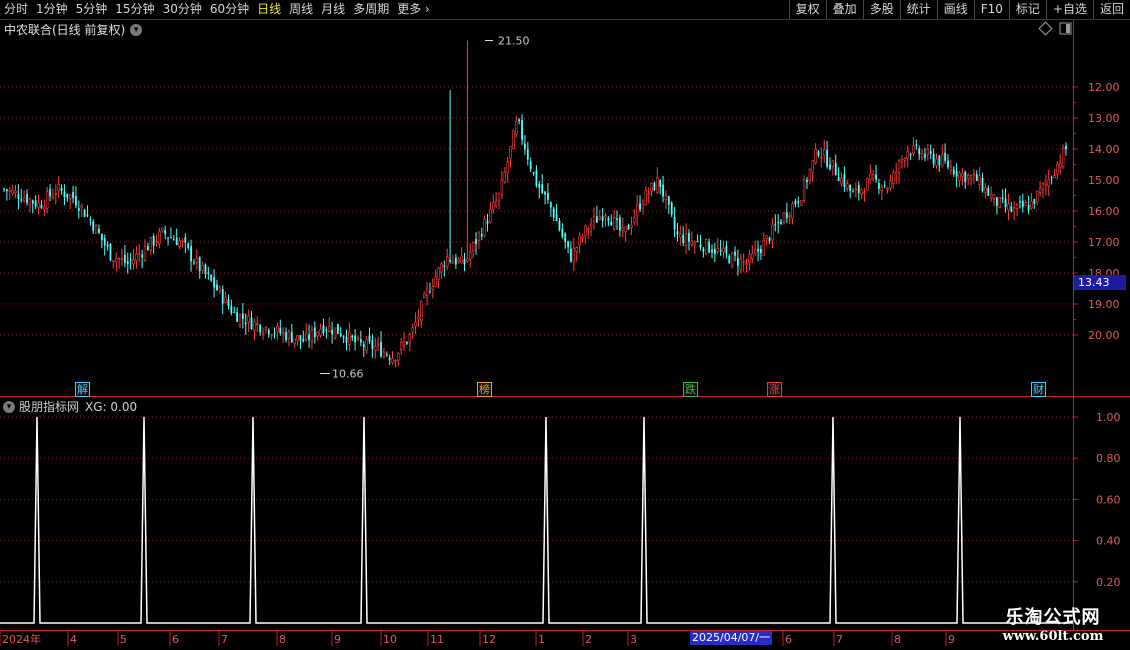 The height and width of the screenshot is (650, 1130). I want to click on event-badge: 涨, so click(774, 389).